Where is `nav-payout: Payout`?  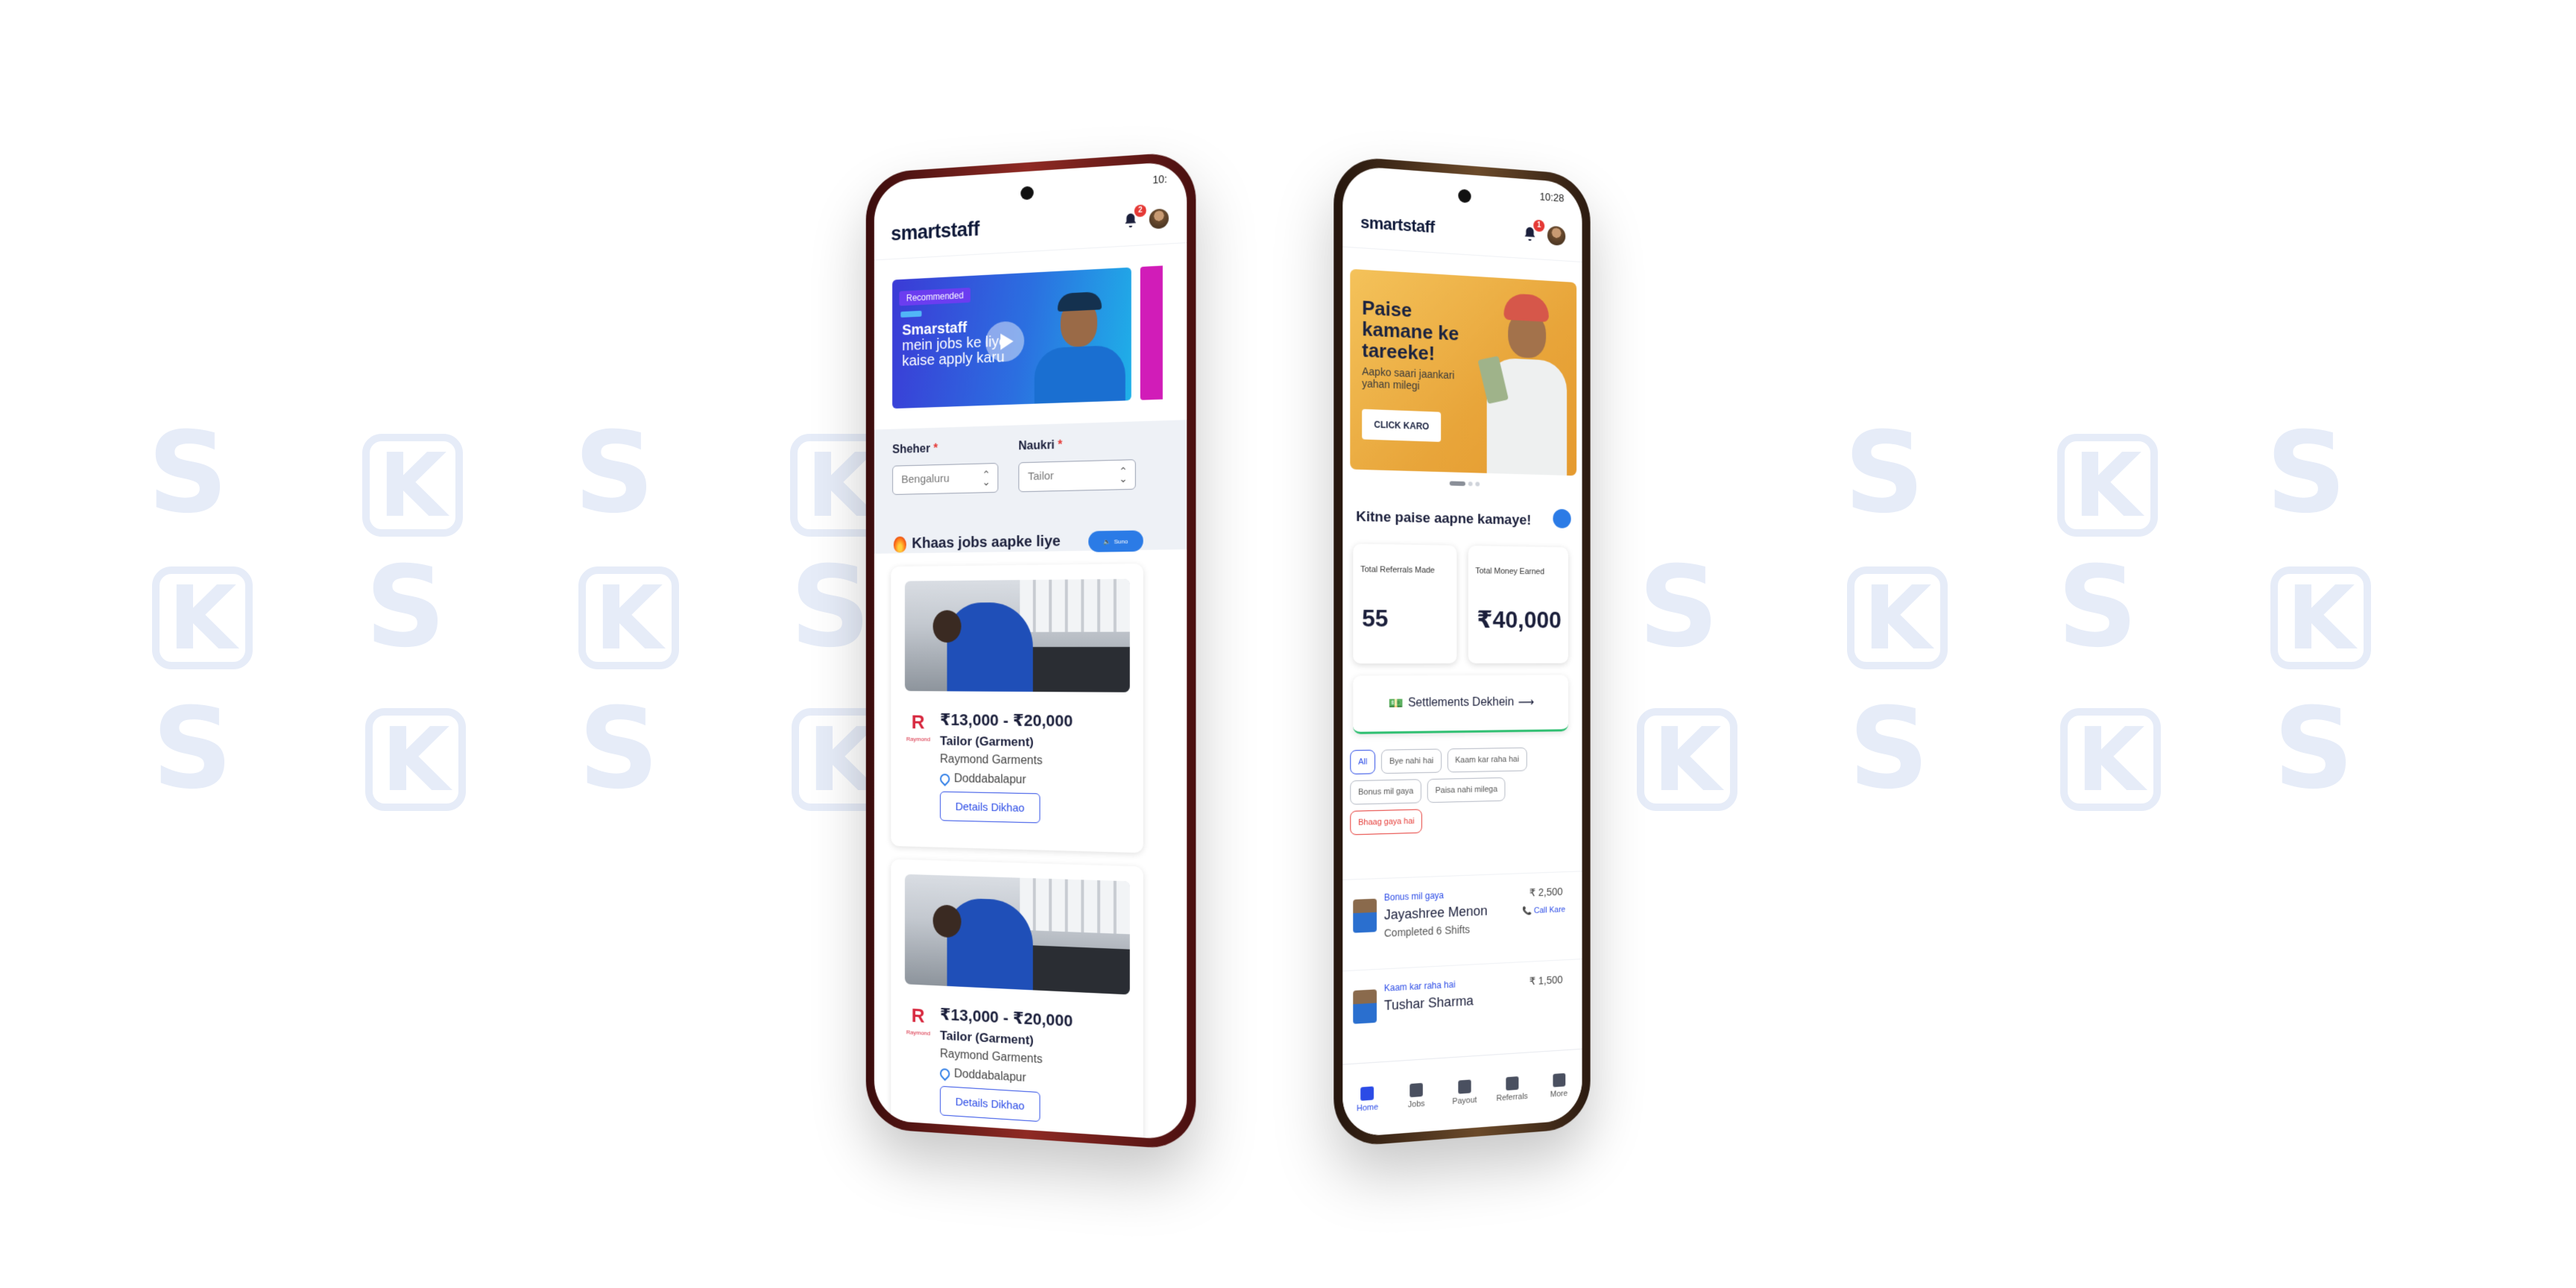
nav-payout: Payout is located at coordinates (1465, 1093).